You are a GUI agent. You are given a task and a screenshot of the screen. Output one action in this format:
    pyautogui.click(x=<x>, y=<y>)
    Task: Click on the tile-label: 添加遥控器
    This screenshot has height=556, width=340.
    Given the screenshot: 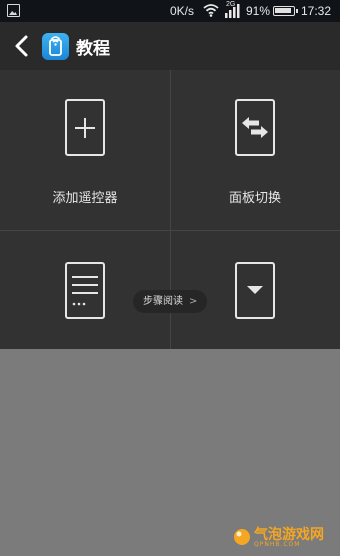 What is the action you would take?
    pyautogui.click(x=85, y=198)
    